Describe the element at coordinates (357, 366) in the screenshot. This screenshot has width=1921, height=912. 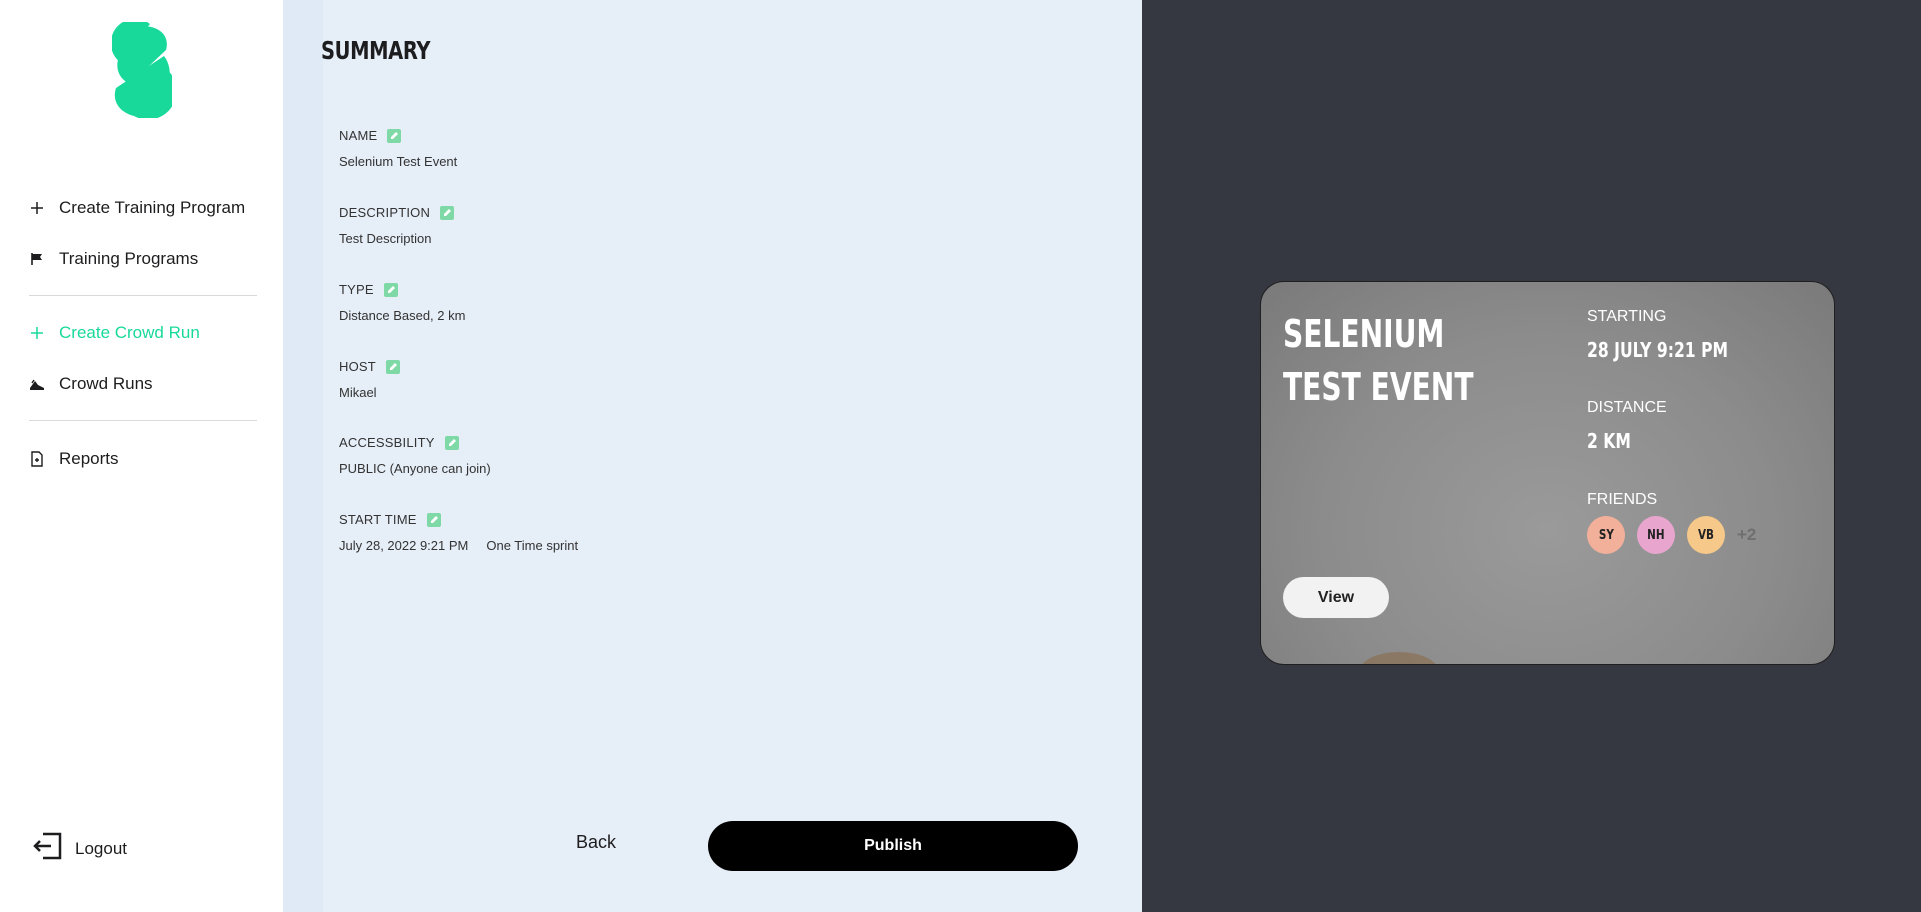
I see `field-label: HOST` at that location.